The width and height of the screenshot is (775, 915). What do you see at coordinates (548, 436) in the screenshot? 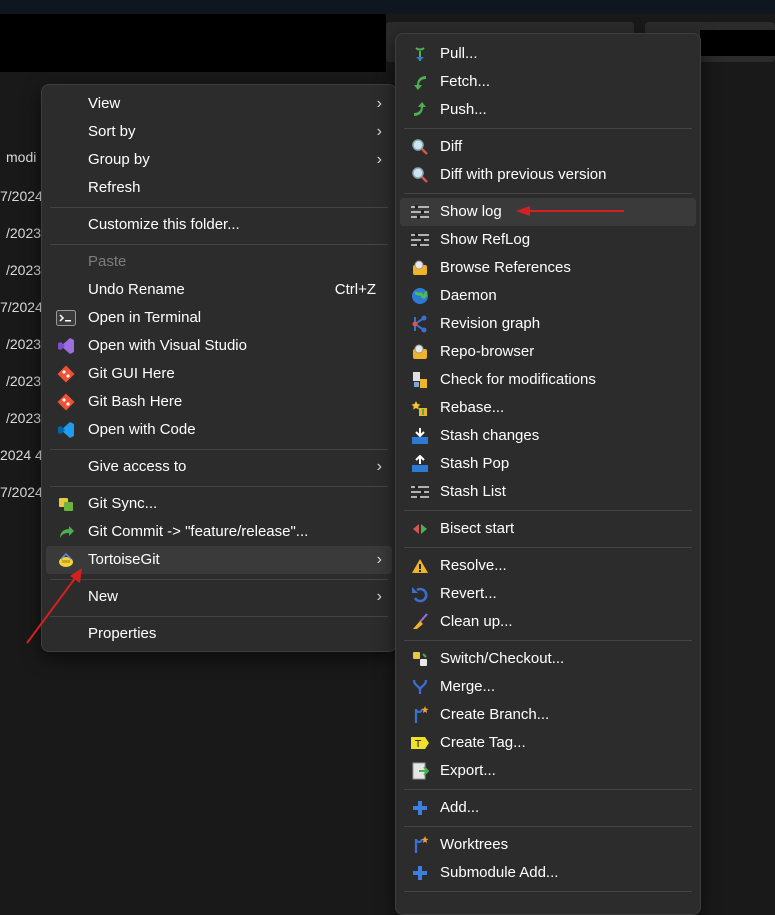
I see `menu-item-stash-changes: Stash changes` at bounding box center [548, 436].